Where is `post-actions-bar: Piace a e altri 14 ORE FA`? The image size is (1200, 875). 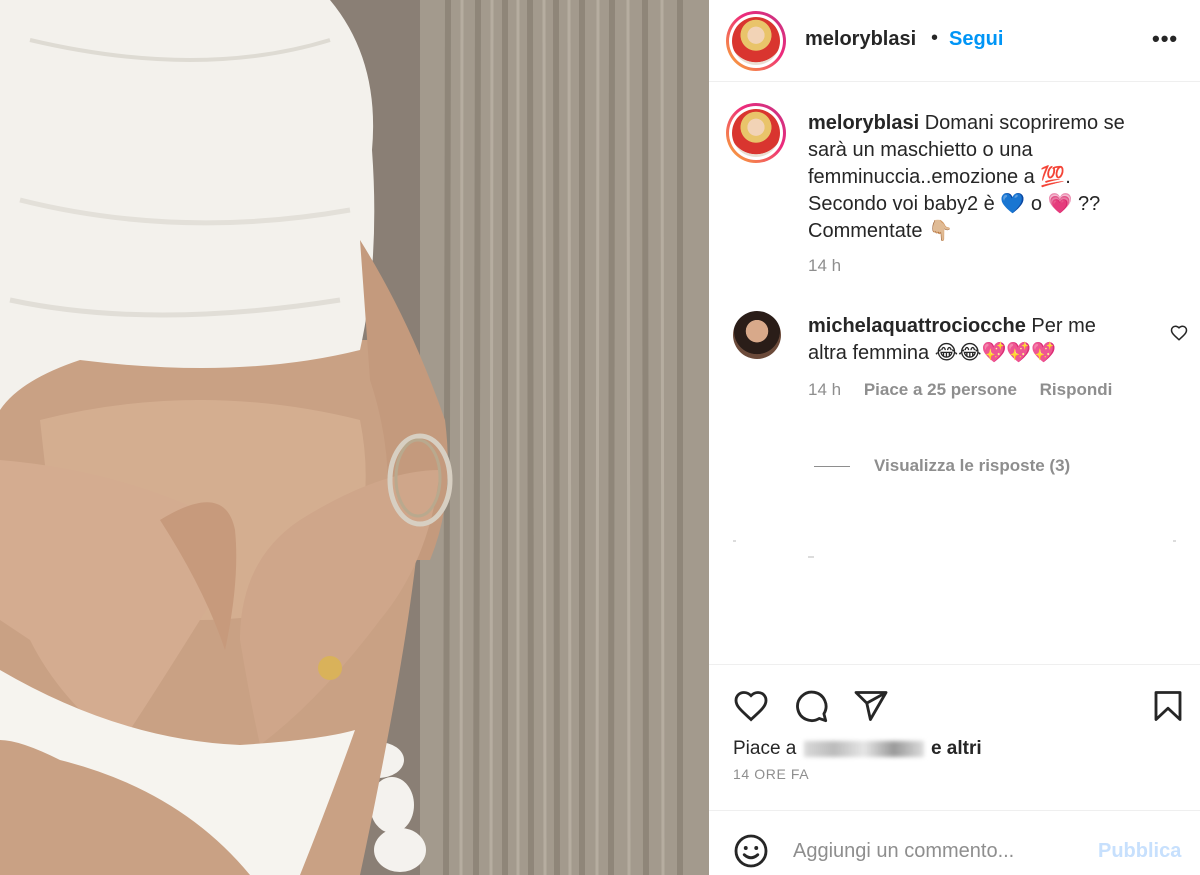 post-actions-bar: Piace a e altri 14 ORE FA is located at coordinates (954, 737).